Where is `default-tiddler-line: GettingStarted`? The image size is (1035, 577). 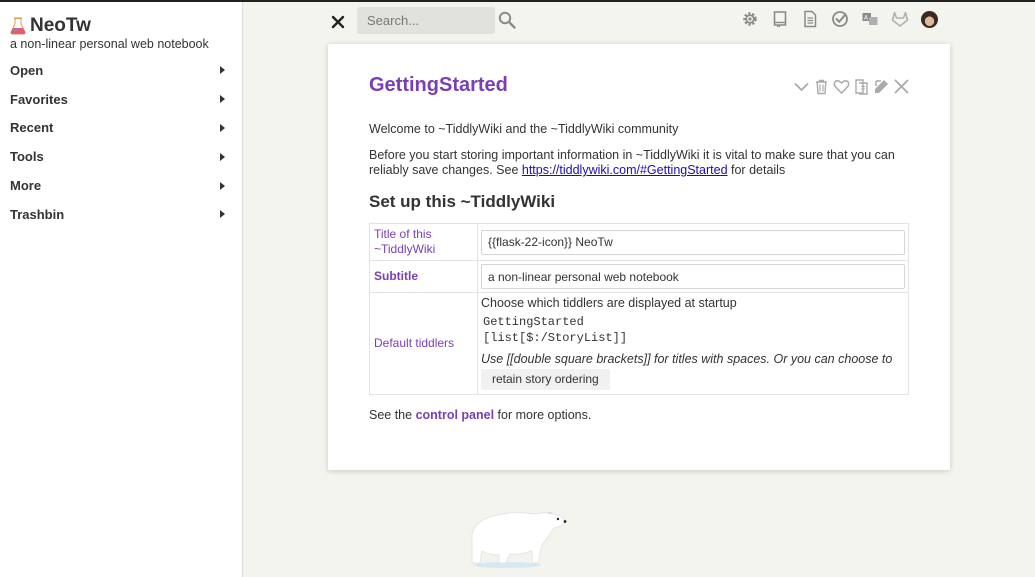
default-tiddler-line: GettingStarted is located at coordinates (693, 322).